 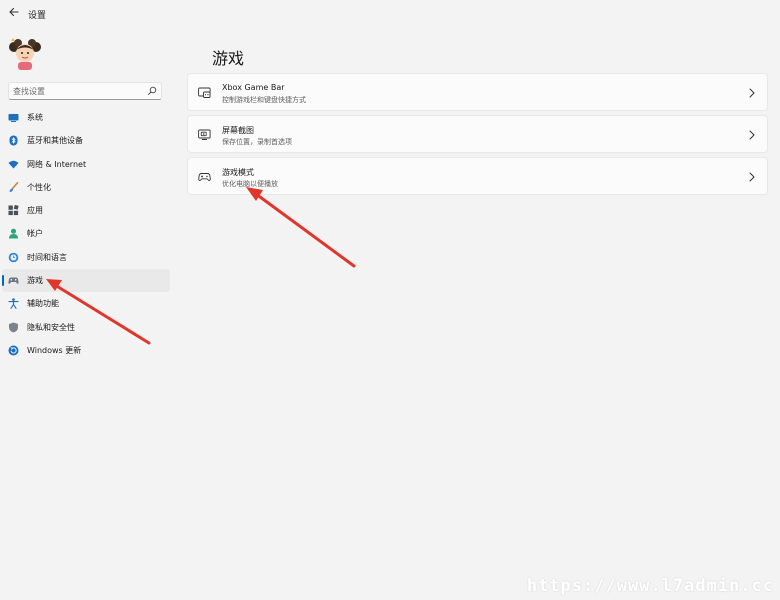 I want to click on bluetooth-icon, so click(x=13, y=140).